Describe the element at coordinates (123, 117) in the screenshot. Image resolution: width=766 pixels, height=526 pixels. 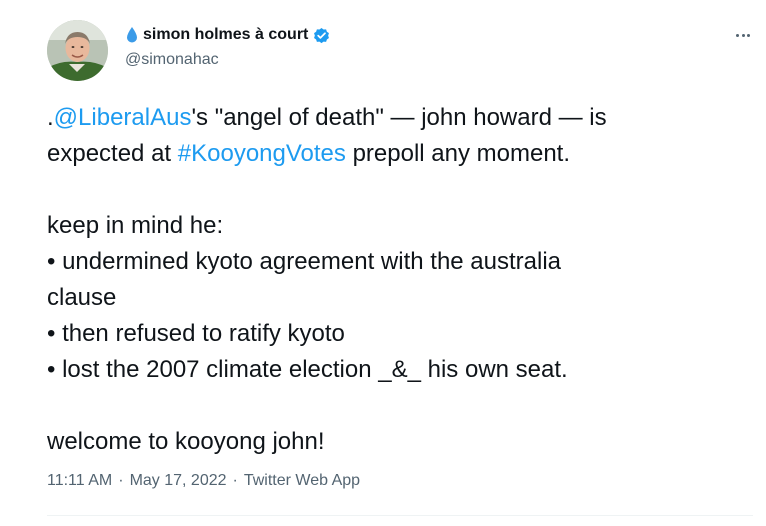
I see `mention-link: @LiberalAus` at that location.